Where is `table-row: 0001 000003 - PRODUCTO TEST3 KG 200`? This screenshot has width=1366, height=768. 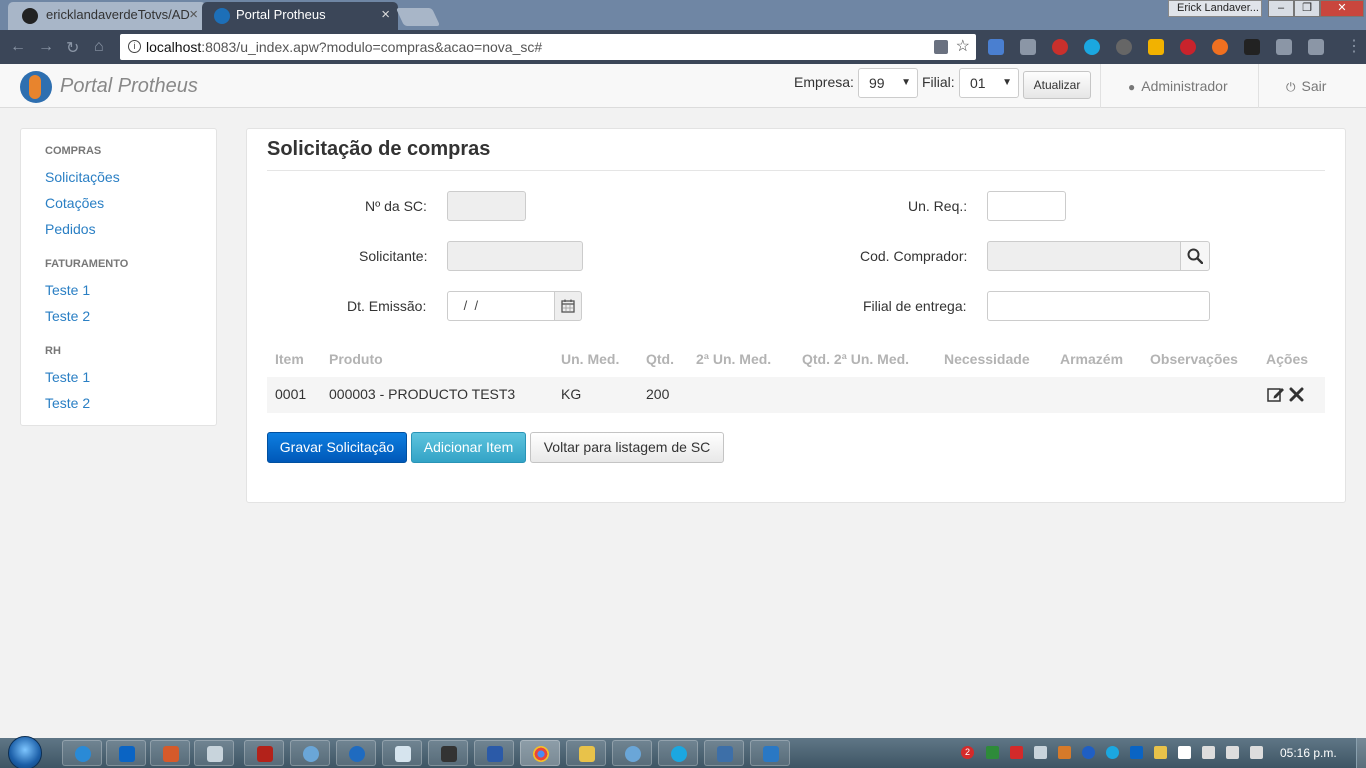 table-row: 0001 000003 - PRODUCTO TEST3 KG 200 is located at coordinates (796, 395).